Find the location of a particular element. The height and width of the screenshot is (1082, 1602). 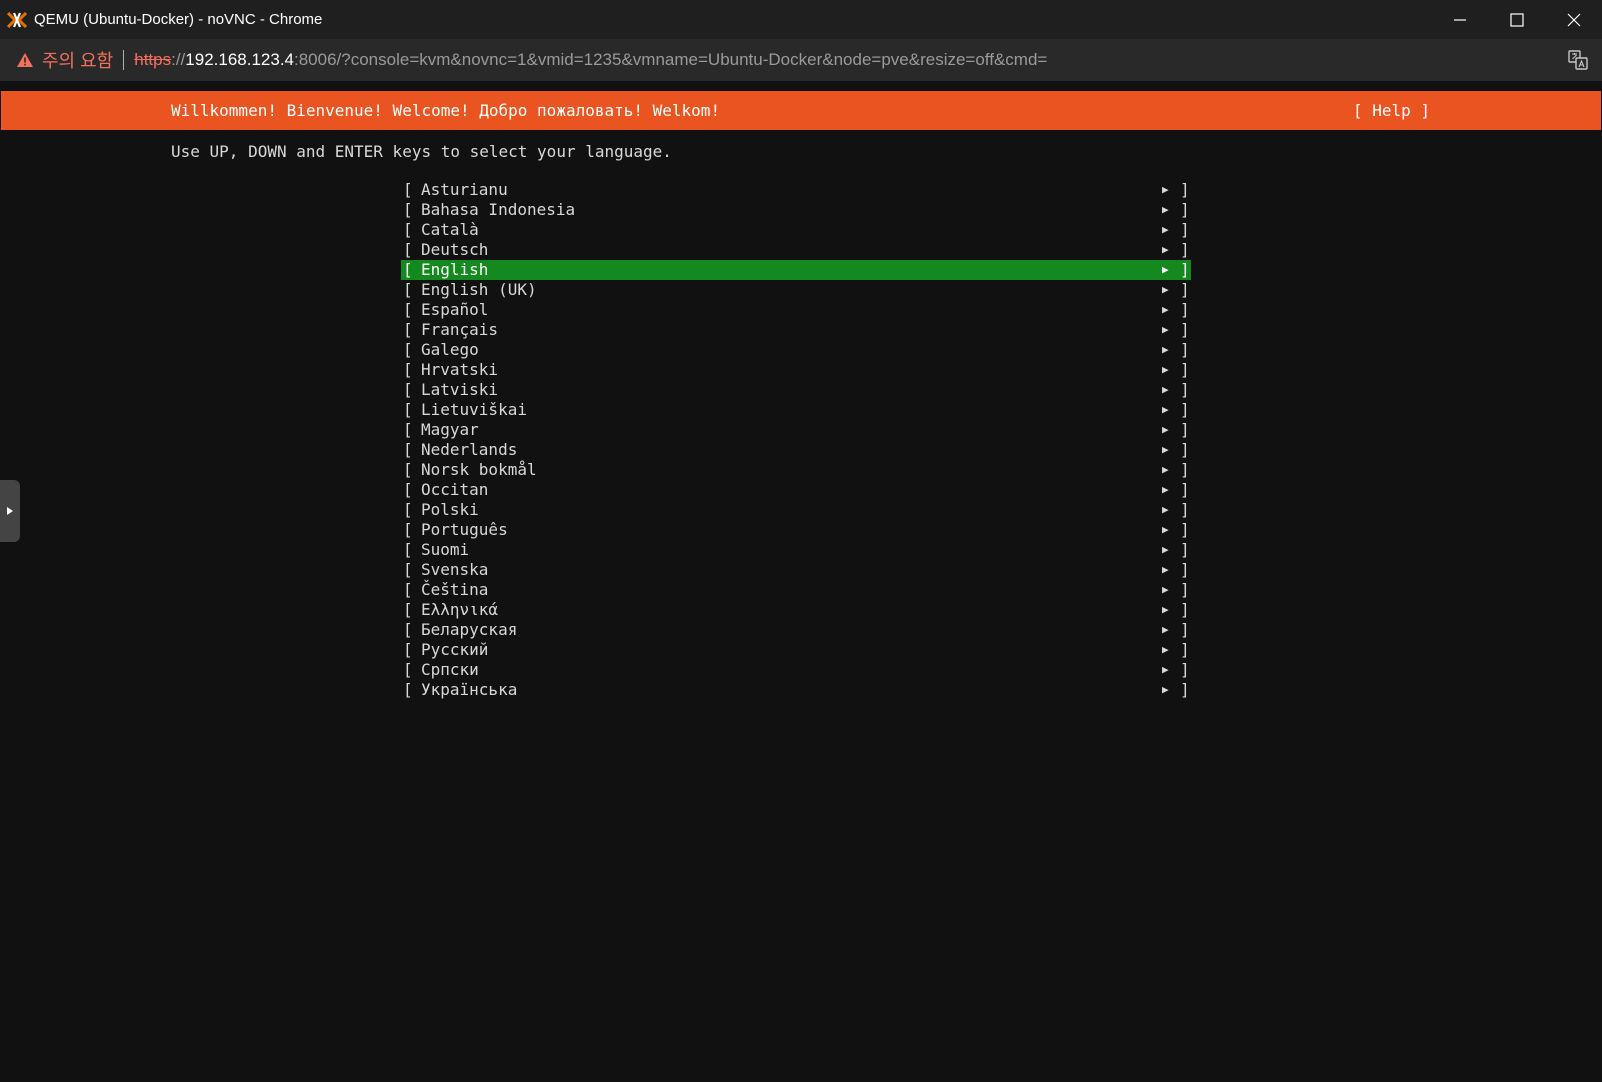

close-button is located at coordinates (1573, 19).